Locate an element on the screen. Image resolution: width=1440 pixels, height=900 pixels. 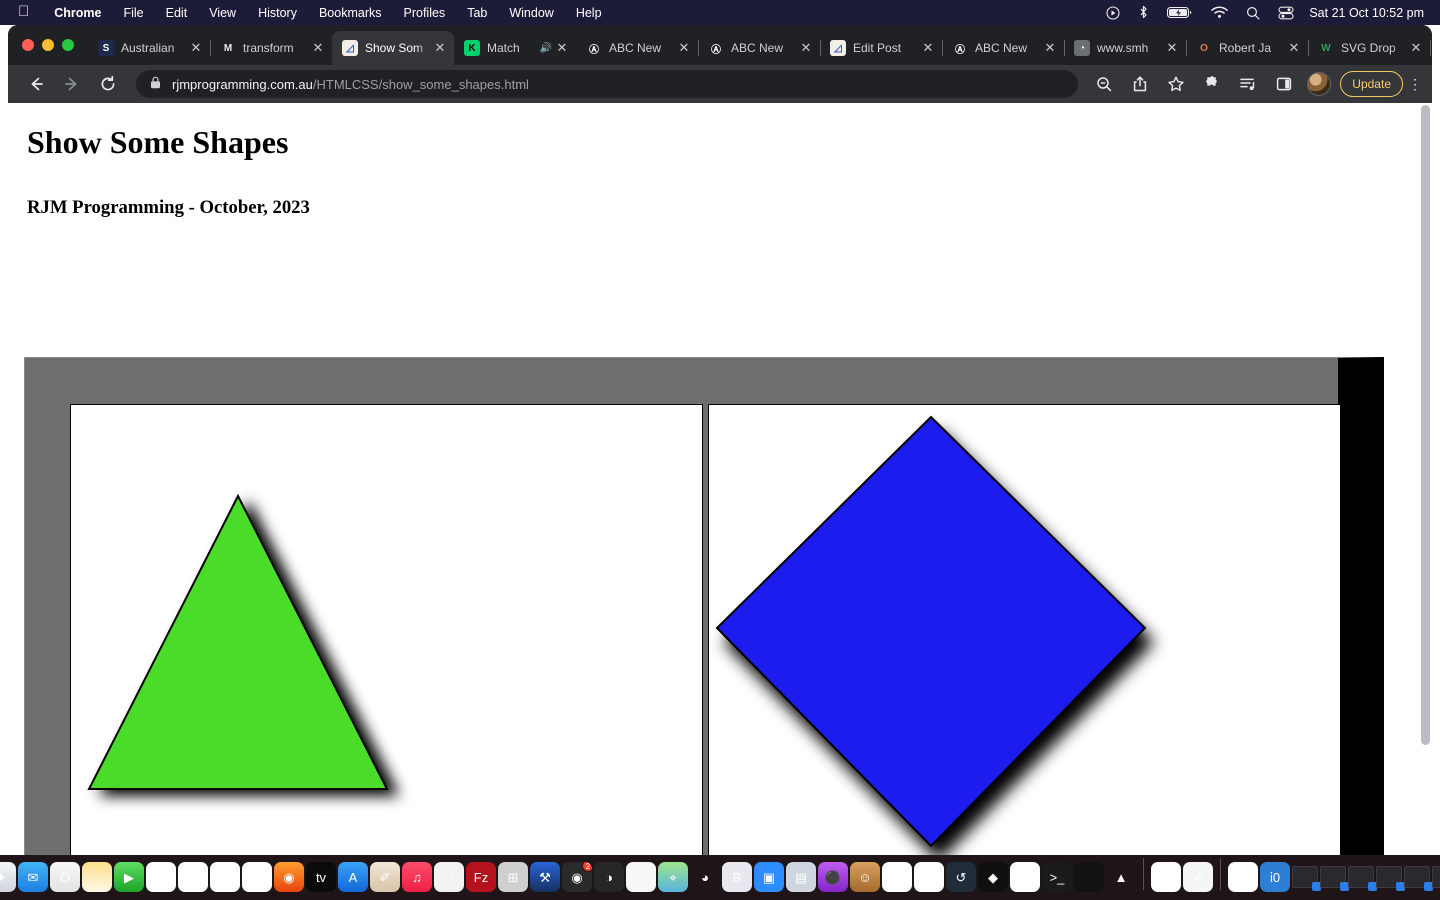
profile-avatar is located at coordinates (1319, 84).